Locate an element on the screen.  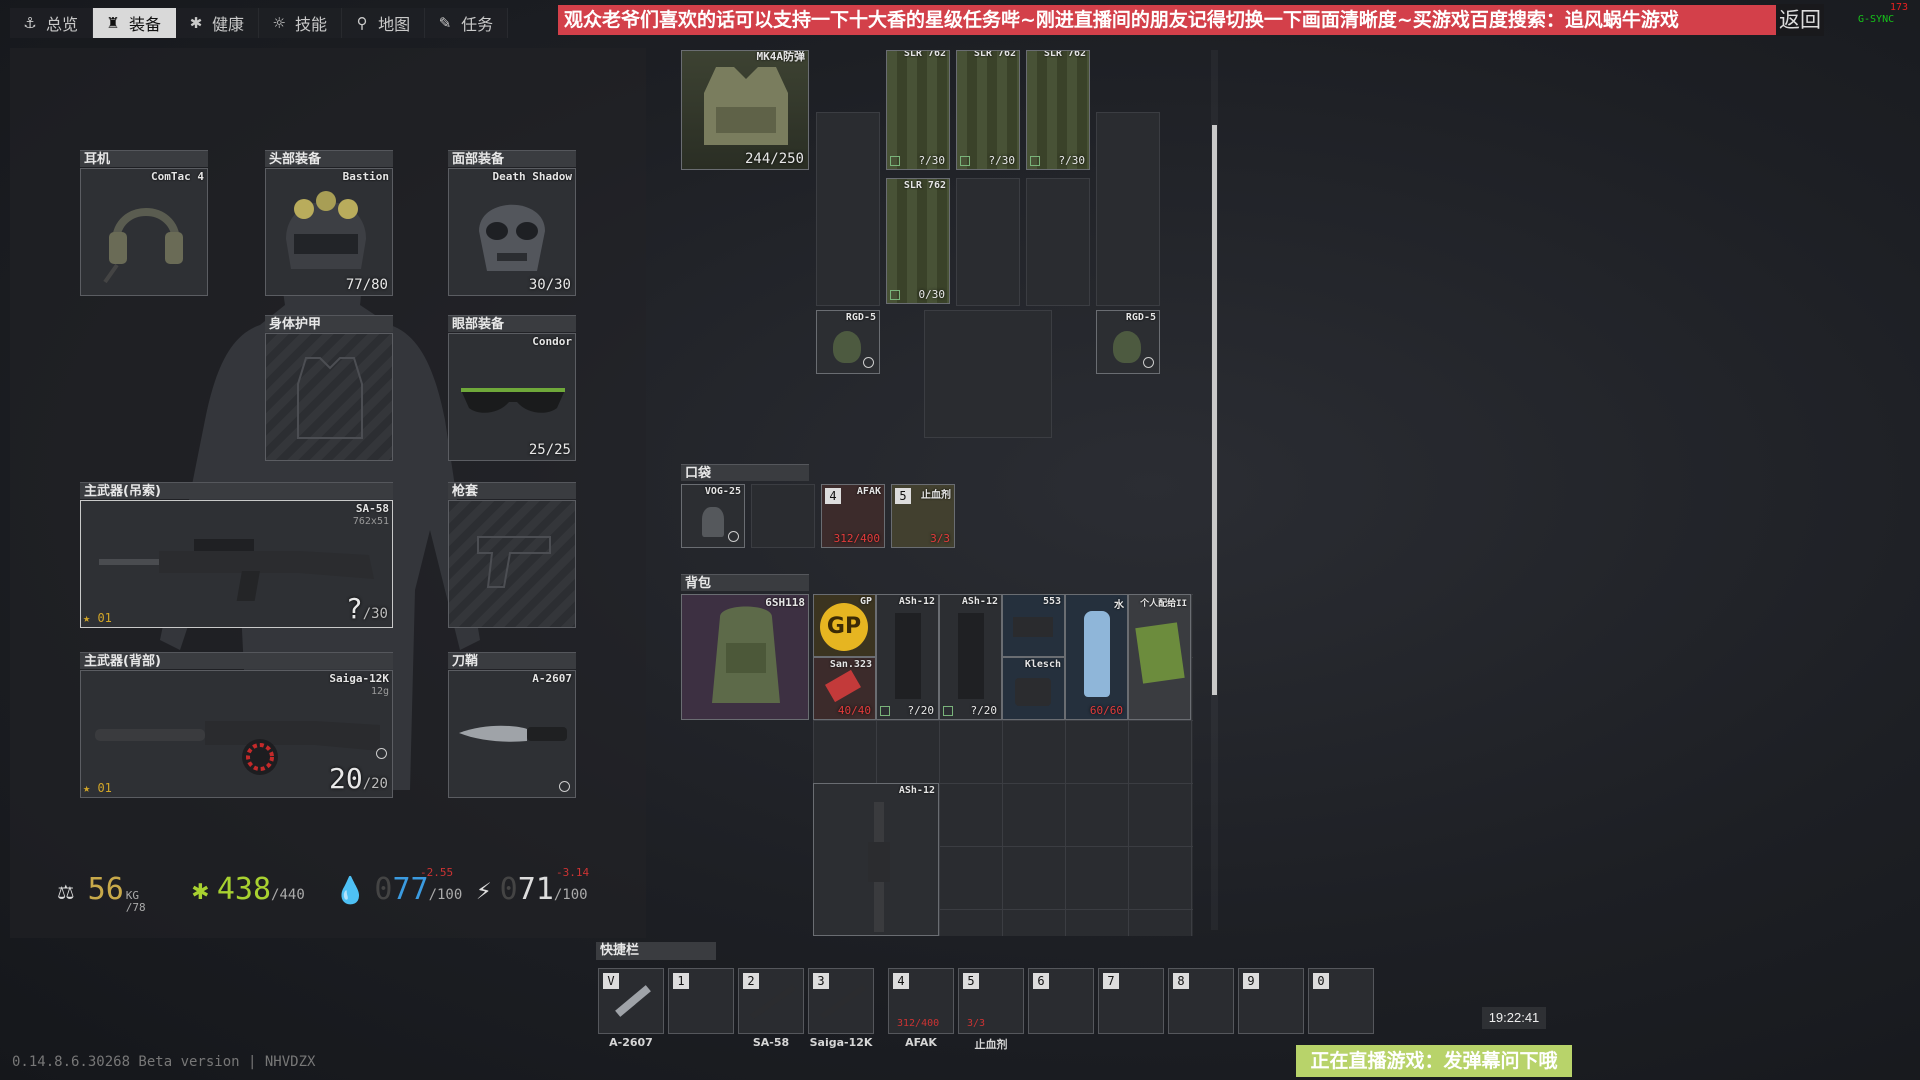
quickslot-4: 4 312/400 is located at coordinates (921, 1001).